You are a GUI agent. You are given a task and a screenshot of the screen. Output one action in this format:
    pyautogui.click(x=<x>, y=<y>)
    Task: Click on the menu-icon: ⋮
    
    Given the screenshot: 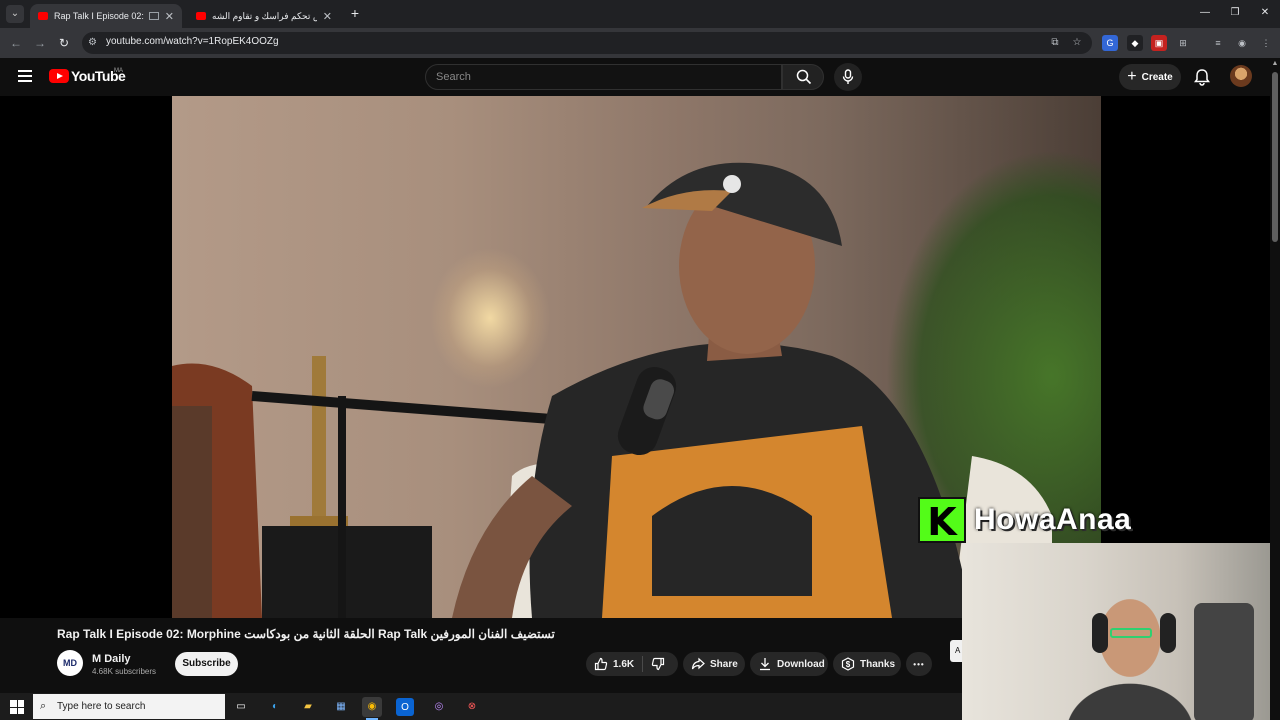 What is the action you would take?
    pyautogui.click(x=1266, y=43)
    